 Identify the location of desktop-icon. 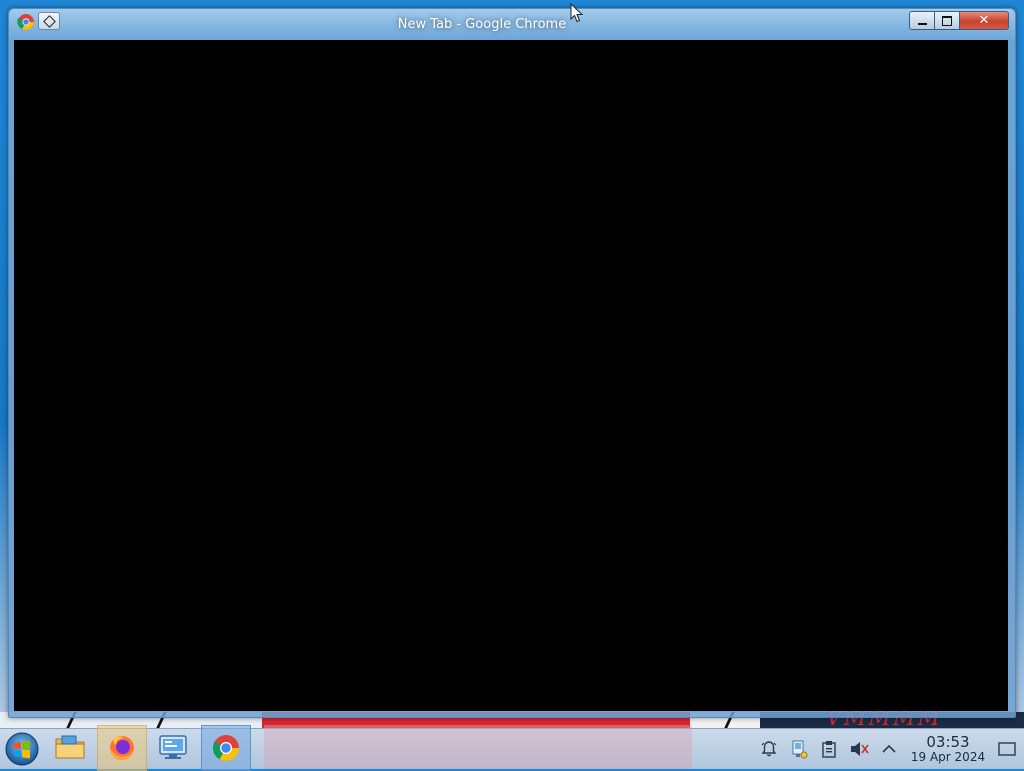
(1007, 749).